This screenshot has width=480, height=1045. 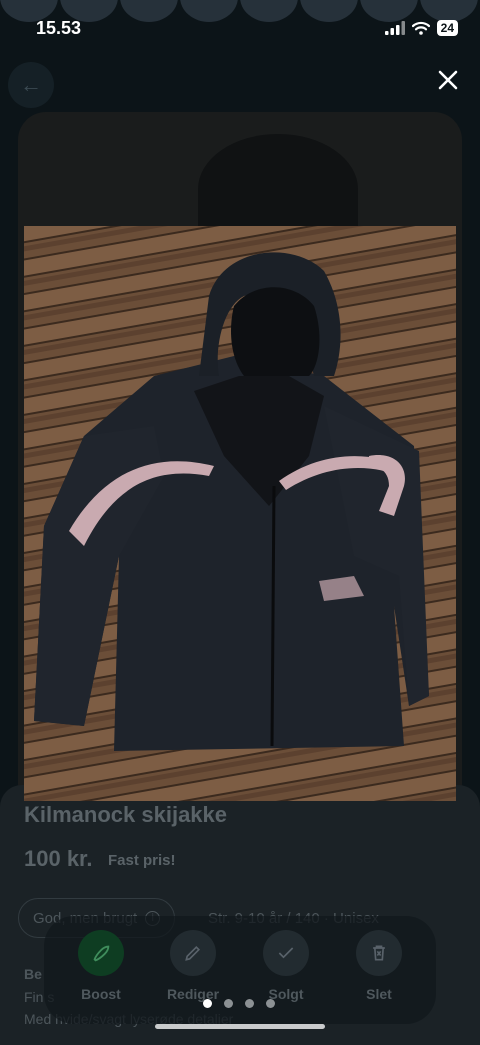 I want to click on wifi-icon, so click(x=420, y=28).